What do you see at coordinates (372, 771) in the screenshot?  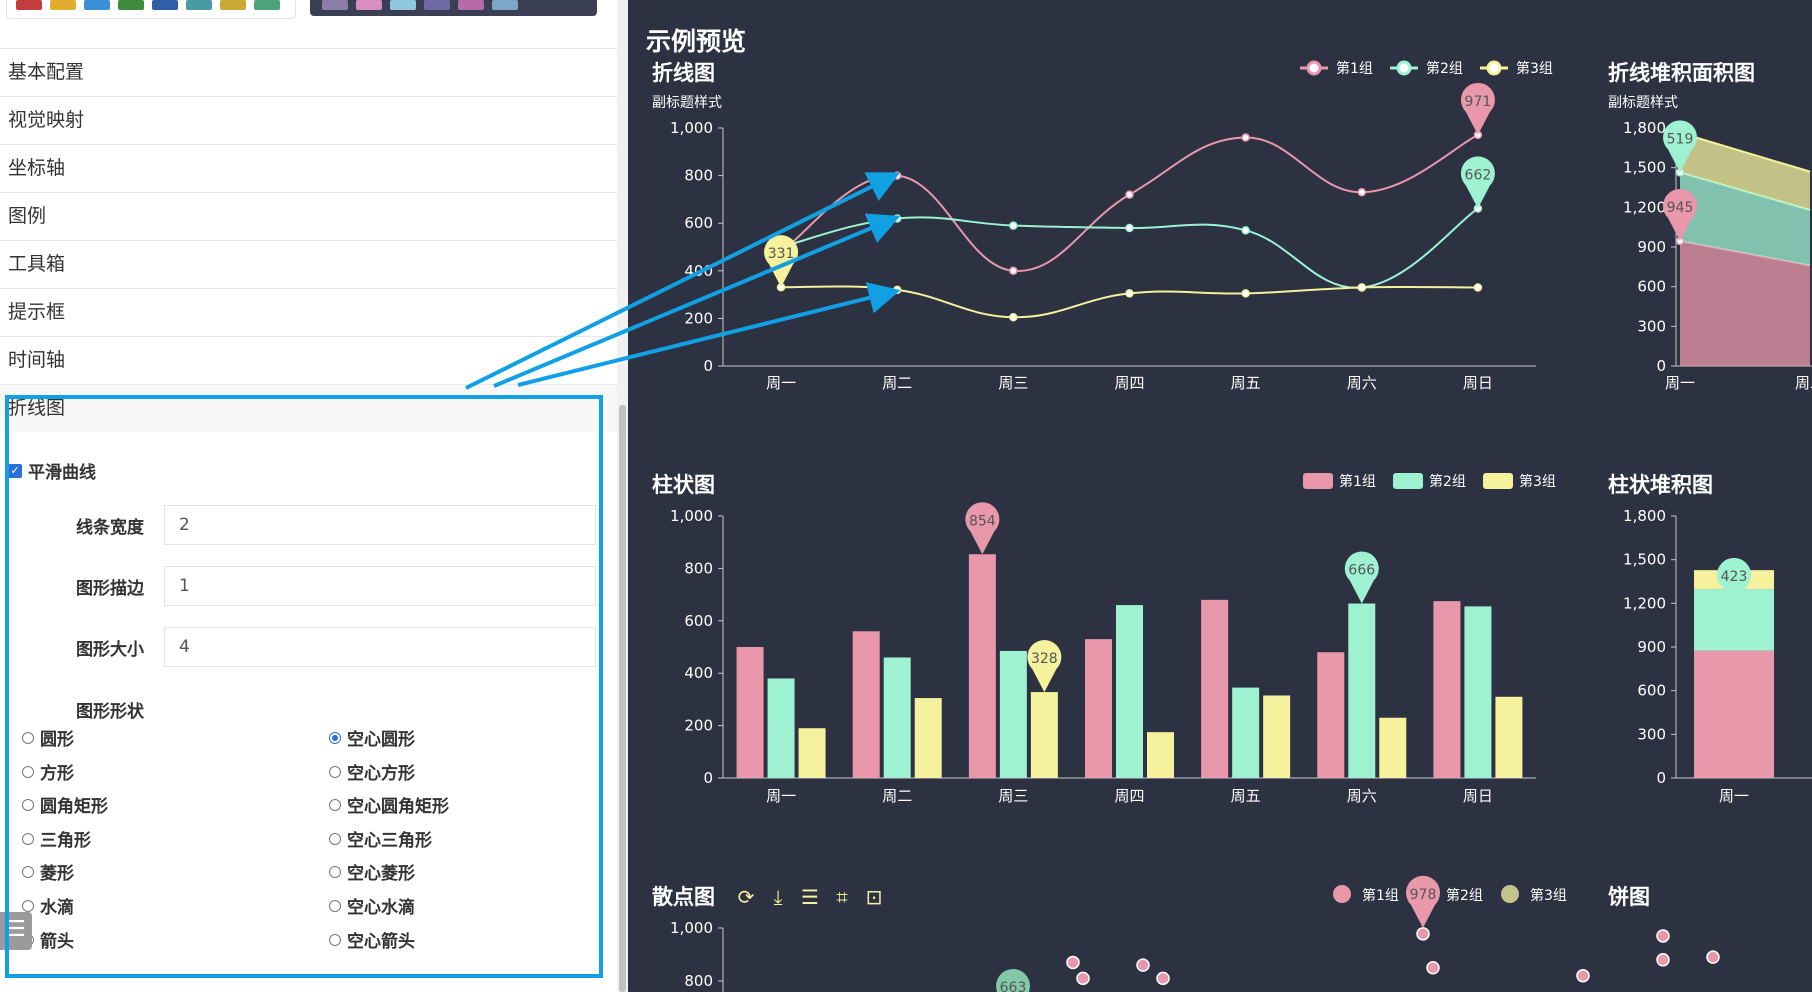 I see `radio-empty-rect: 空心方形` at bounding box center [372, 771].